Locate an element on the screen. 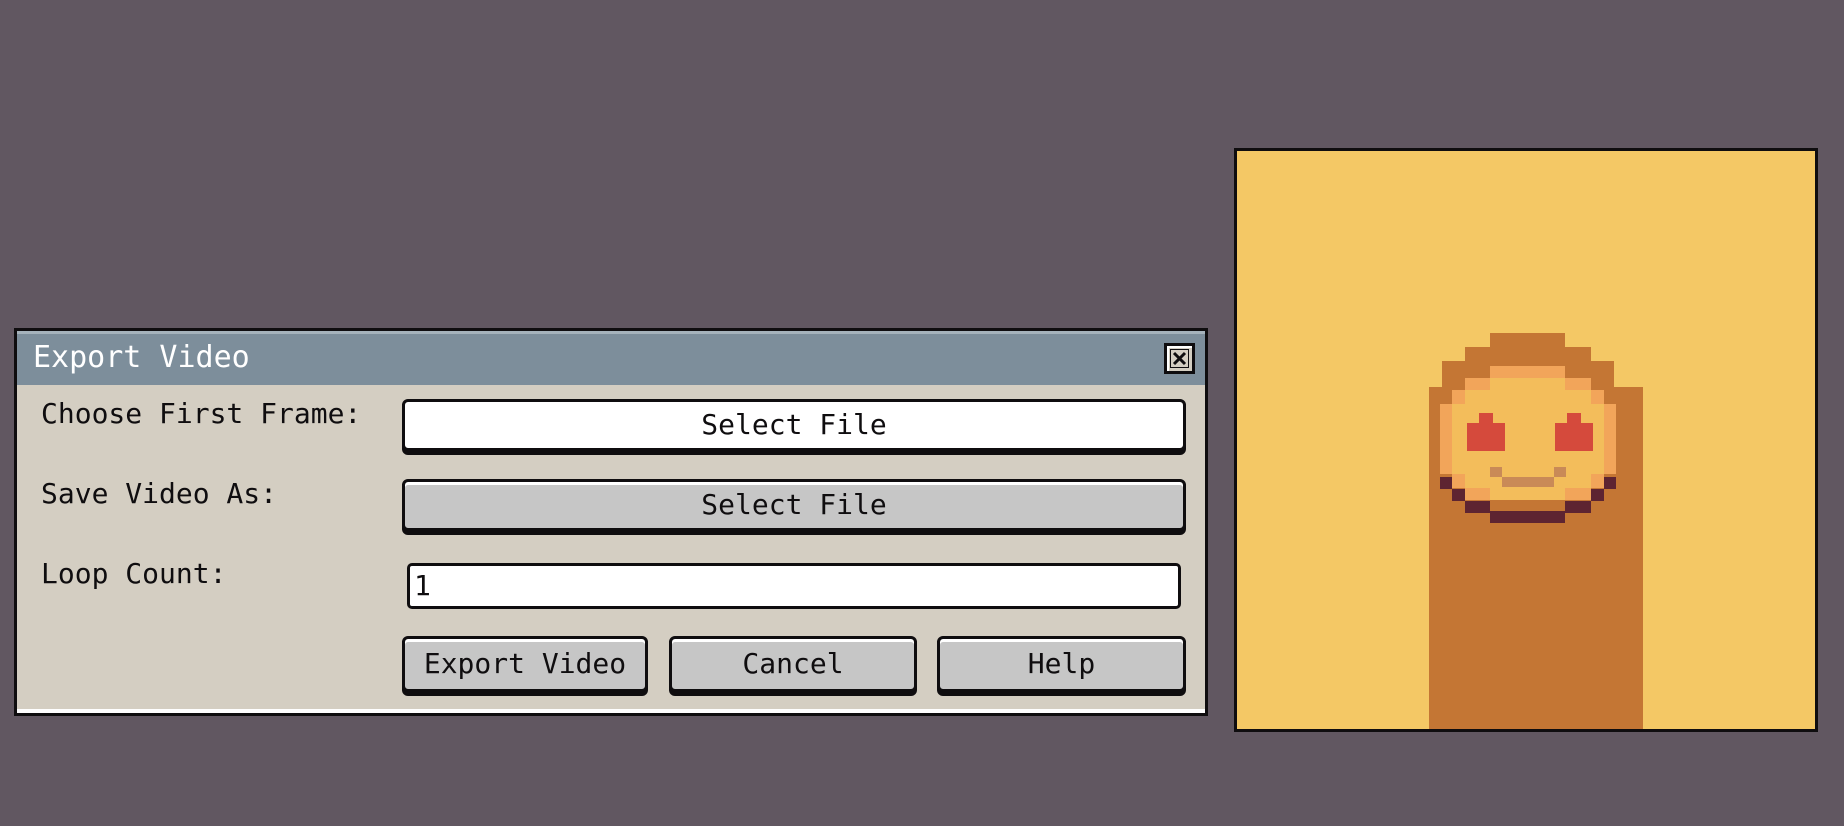 The image size is (1844, 826). close-x-icon is located at coordinates (1179, 358).